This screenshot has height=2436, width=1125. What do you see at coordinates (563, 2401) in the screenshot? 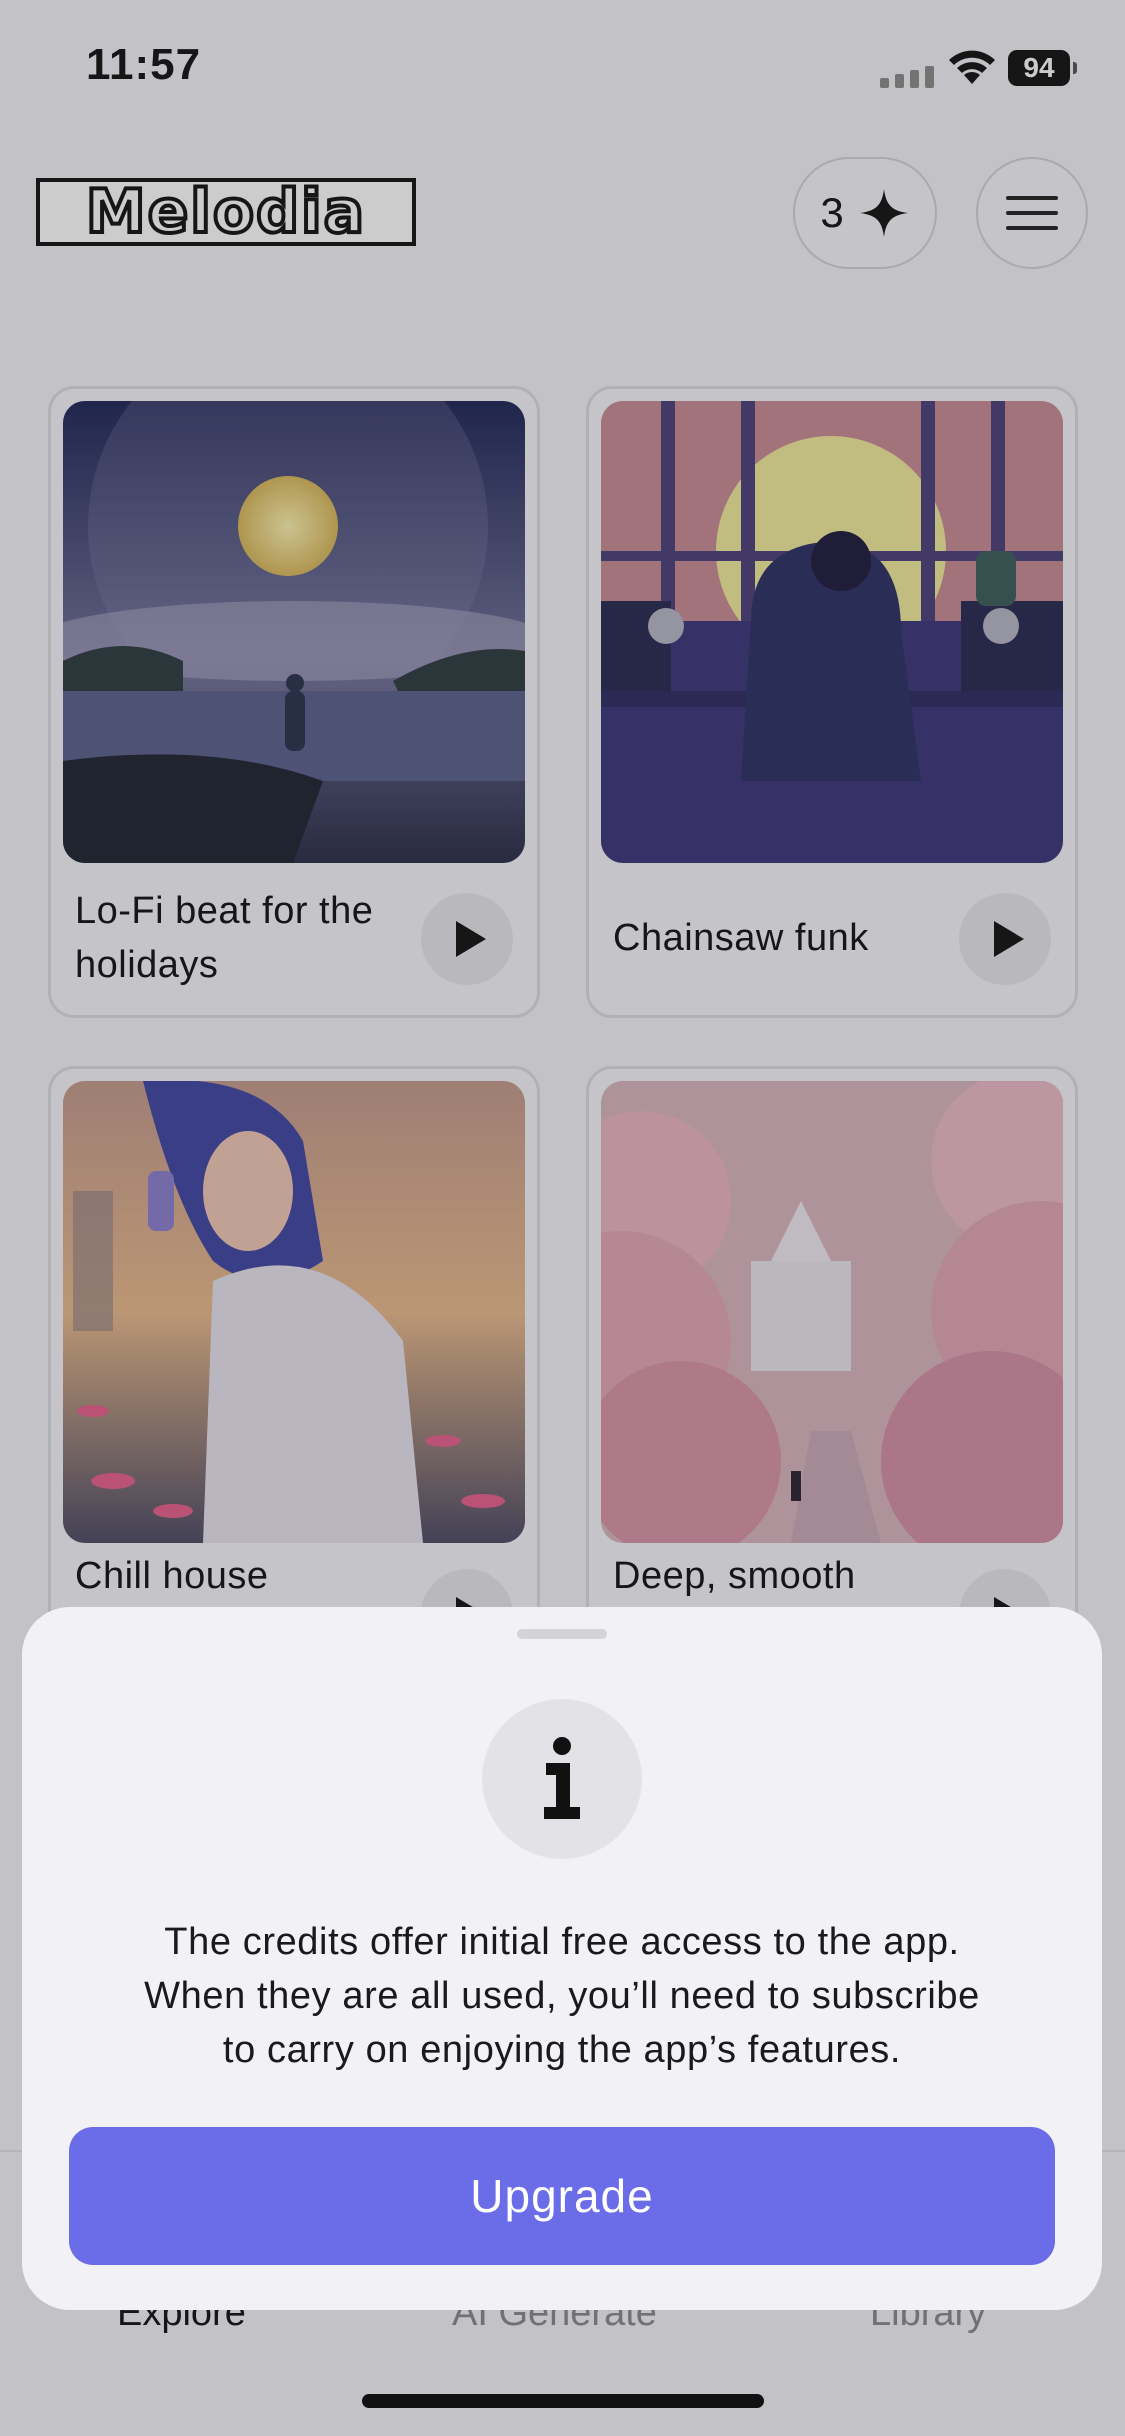
I see `home-indicator` at bounding box center [563, 2401].